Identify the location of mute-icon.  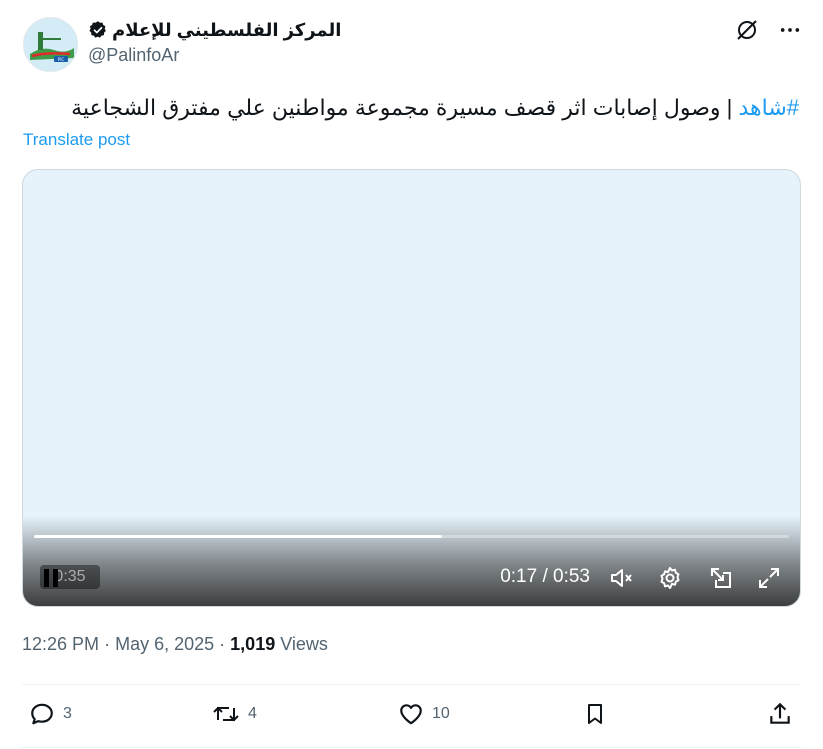
(621, 578).